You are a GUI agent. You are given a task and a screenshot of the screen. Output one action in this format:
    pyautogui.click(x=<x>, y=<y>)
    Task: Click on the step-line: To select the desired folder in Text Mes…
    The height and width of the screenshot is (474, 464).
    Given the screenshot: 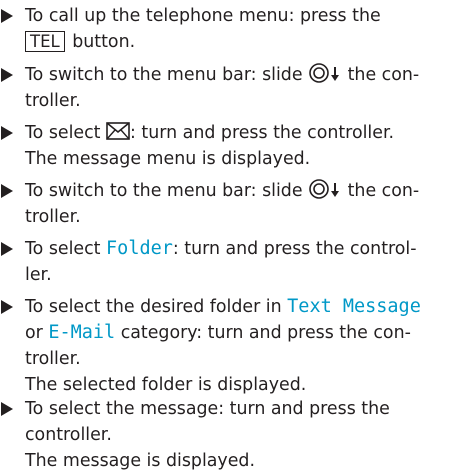 What is the action you would take?
    pyautogui.click(x=223, y=306)
    